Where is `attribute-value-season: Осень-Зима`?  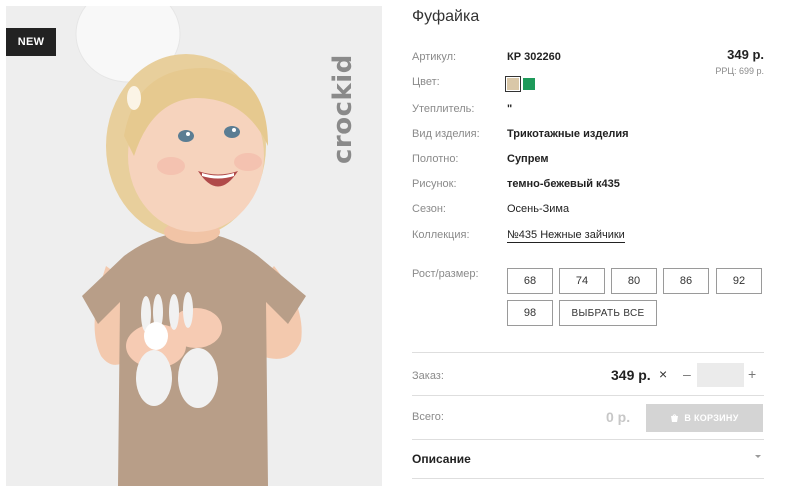
attribute-value-season: Осень-Зима is located at coordinates (538, 209).